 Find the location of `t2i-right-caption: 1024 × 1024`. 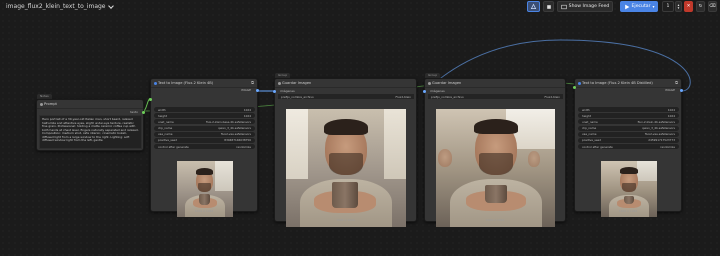

t2i-right-caption: 1024 × 1024 is located at coordinates (628, 211).